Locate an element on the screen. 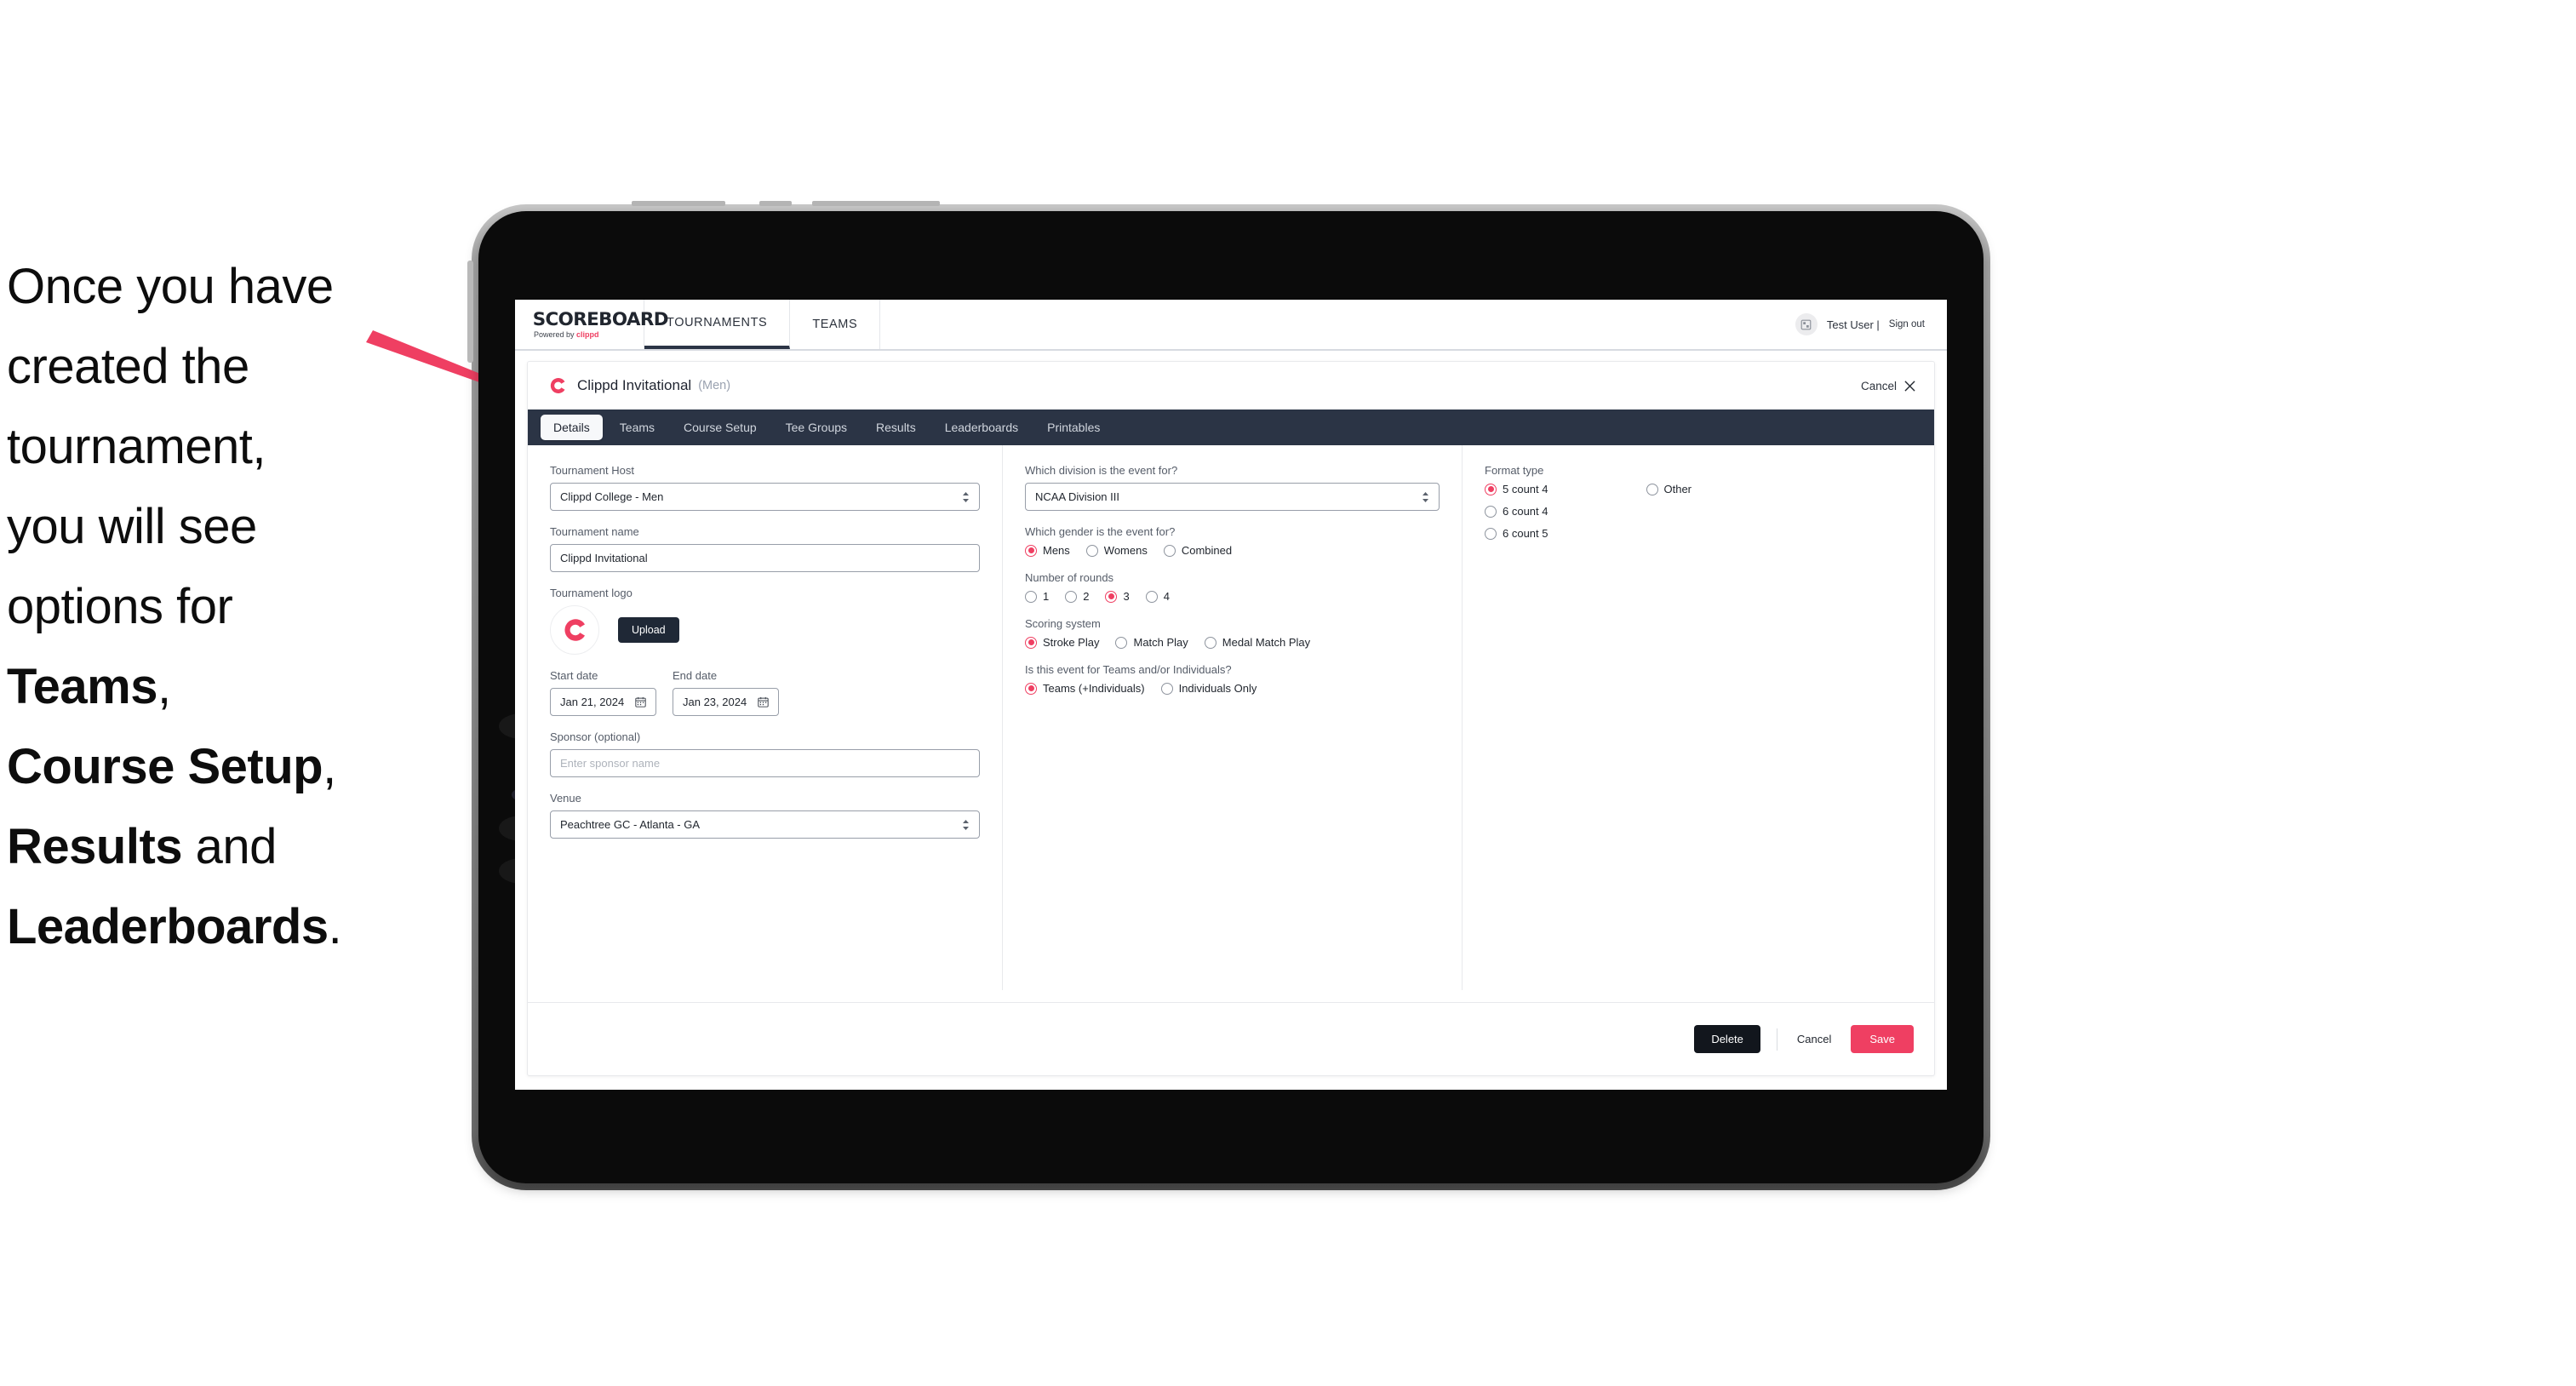 Image resolution: width=2576 pixels, height=1386 pixels. division-label: Which division is the event for? is located at coordinates (1102, 470).